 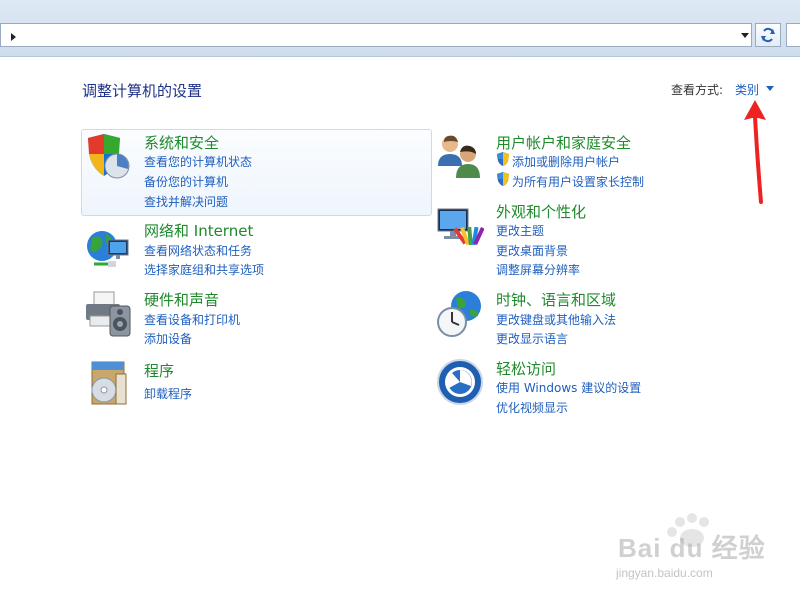 What do you see at coordinates (204, 269) in the screenshot?
I see `category-network-link-2: 选择家庭组和共享选项` at bounding box center [204, 269].